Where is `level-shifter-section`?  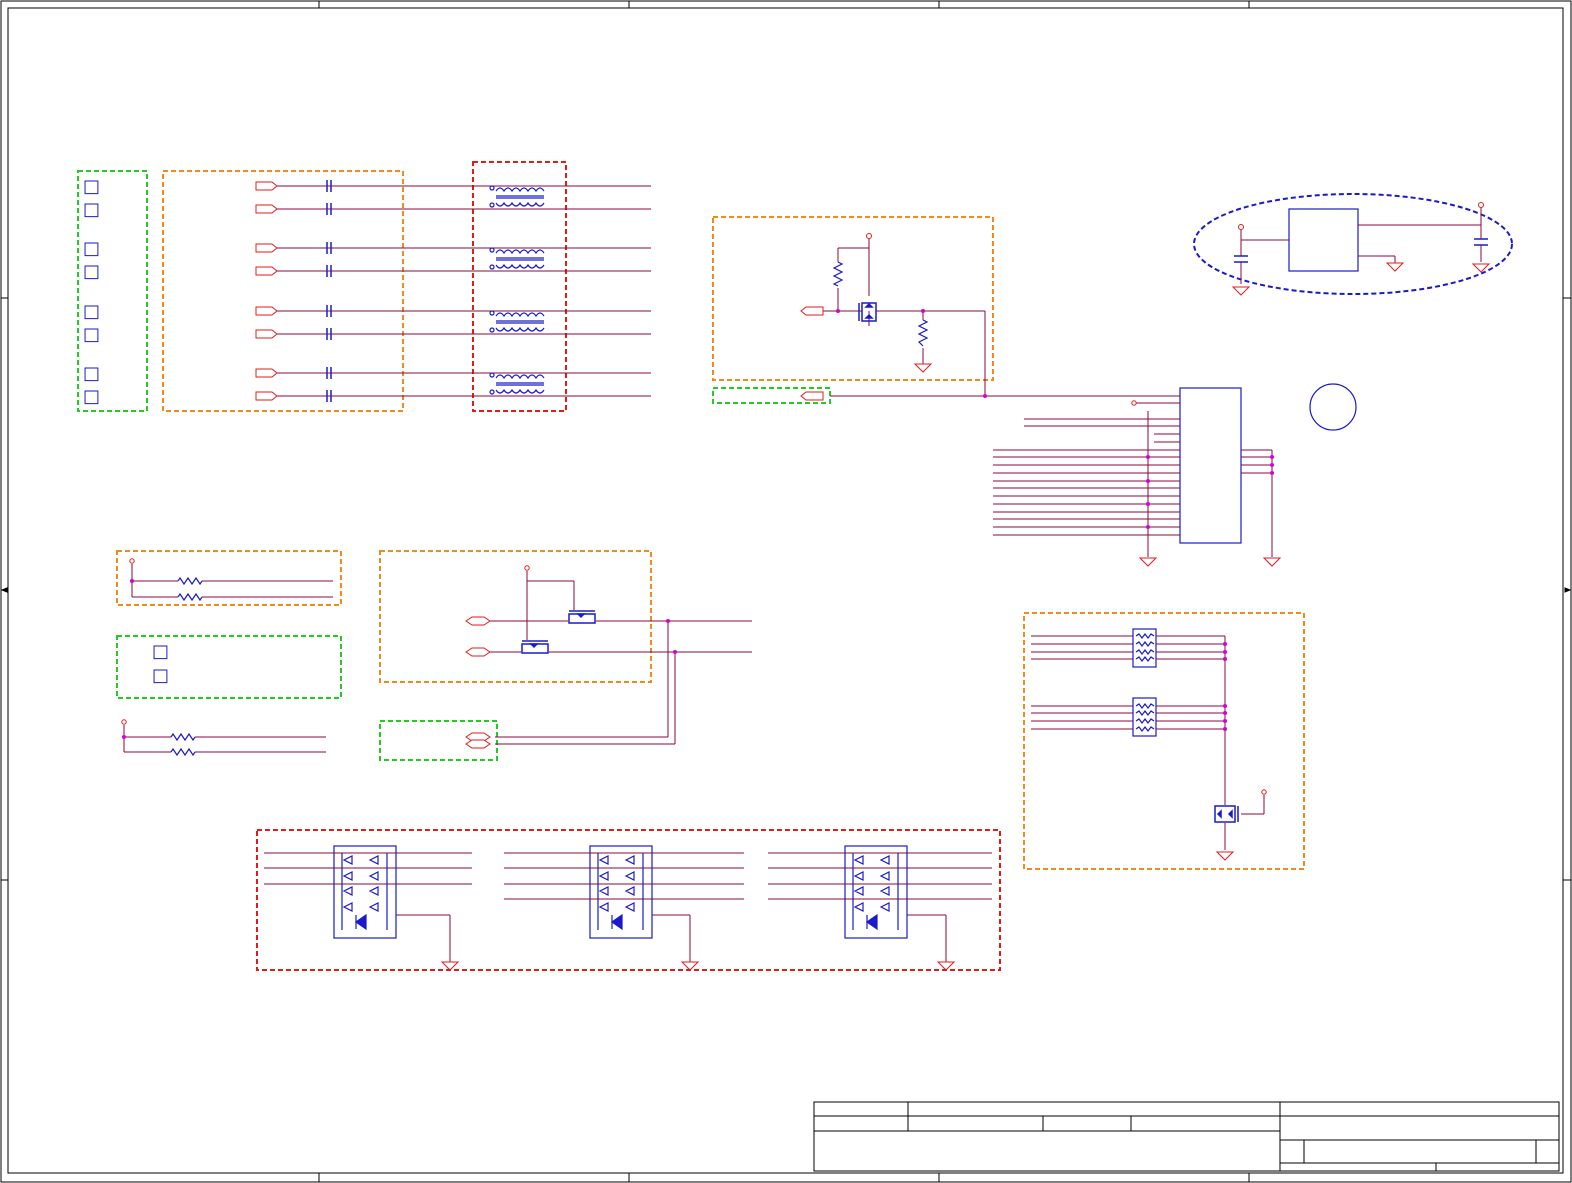 level-shifter-section is located at coordinates (608, 657).